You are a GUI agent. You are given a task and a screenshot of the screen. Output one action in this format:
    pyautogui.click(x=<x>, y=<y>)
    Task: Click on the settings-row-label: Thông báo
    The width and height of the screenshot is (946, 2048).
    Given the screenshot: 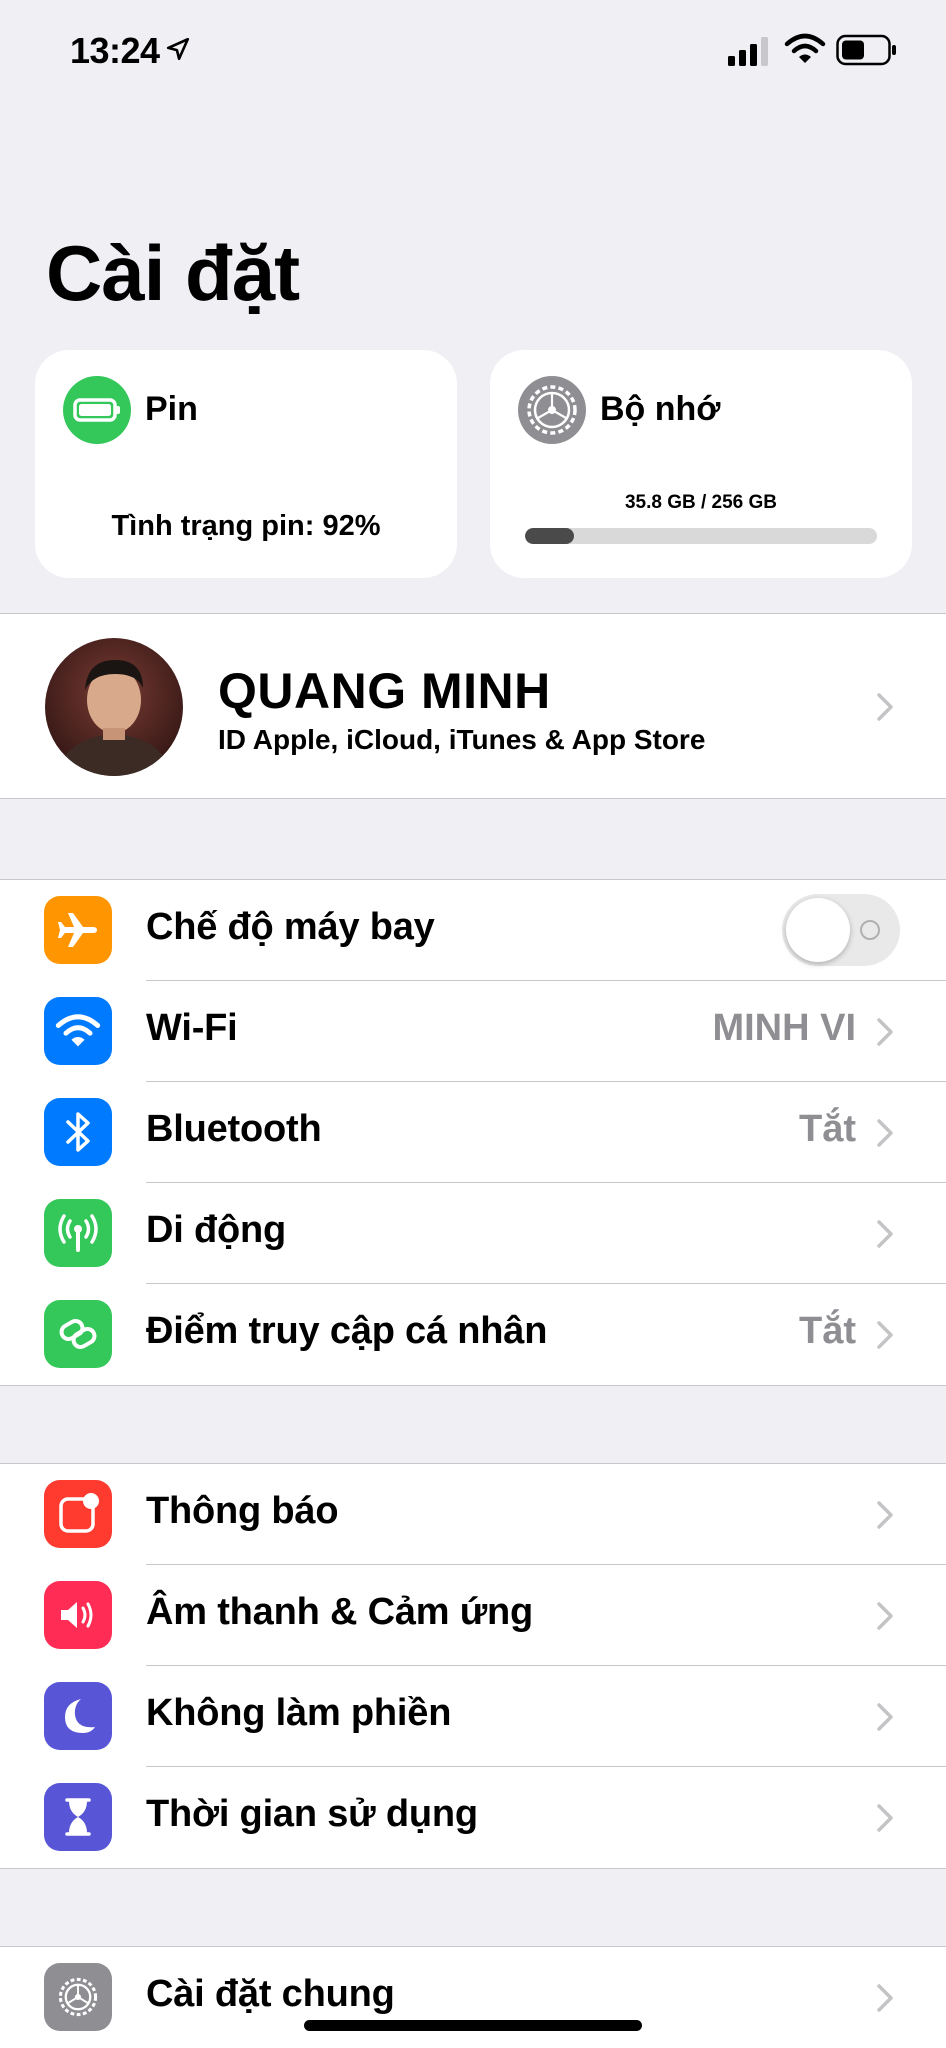 What is the action you would take?
    pyautogui.click(x=242, y=1511)
    